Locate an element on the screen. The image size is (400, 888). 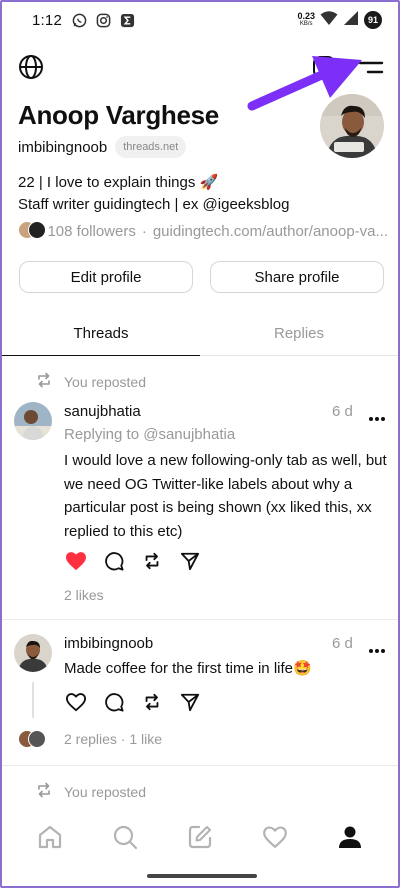
bottom-navigation is located at coordinates (200, 837).